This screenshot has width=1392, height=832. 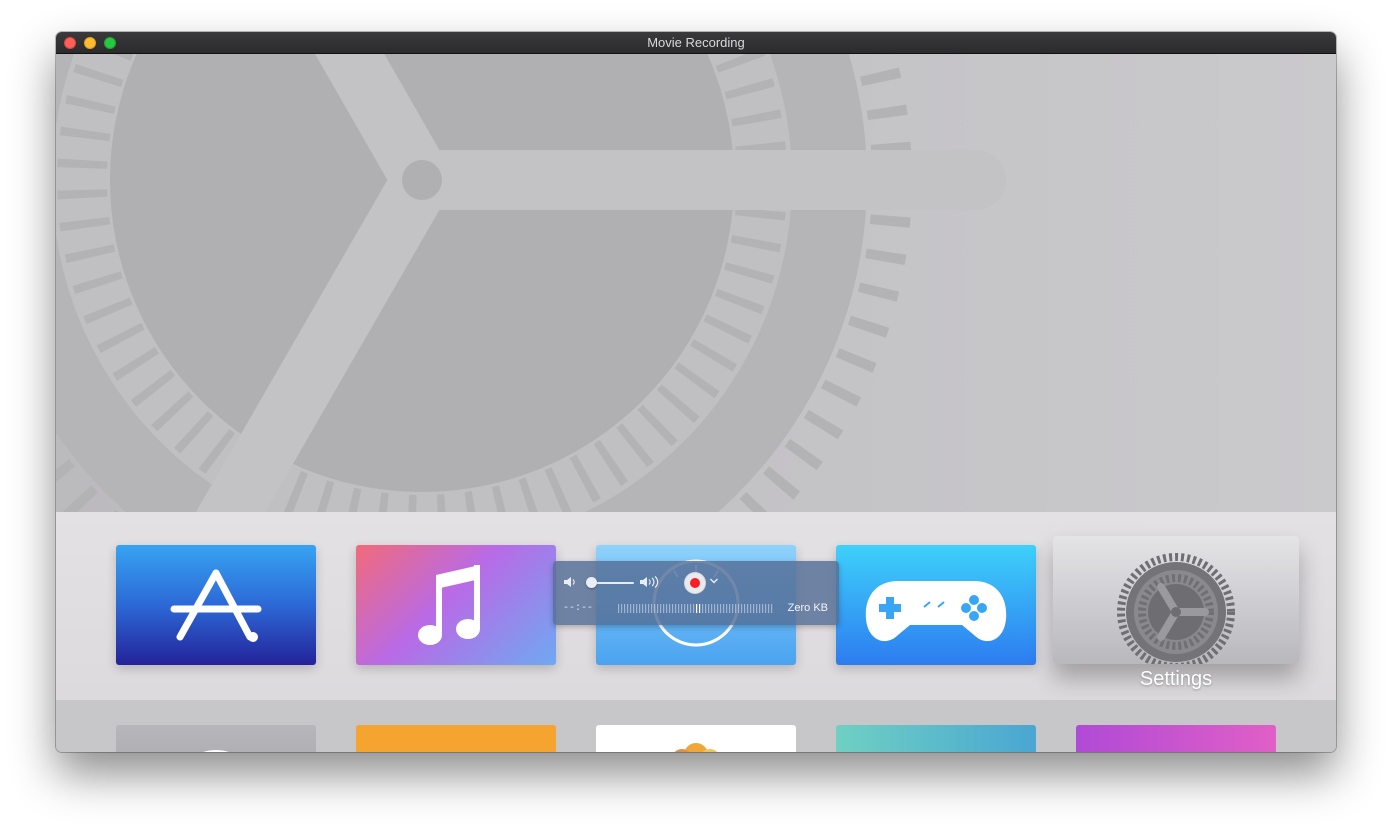 I want to click on hud-top-row, so click(x=696, y=579).